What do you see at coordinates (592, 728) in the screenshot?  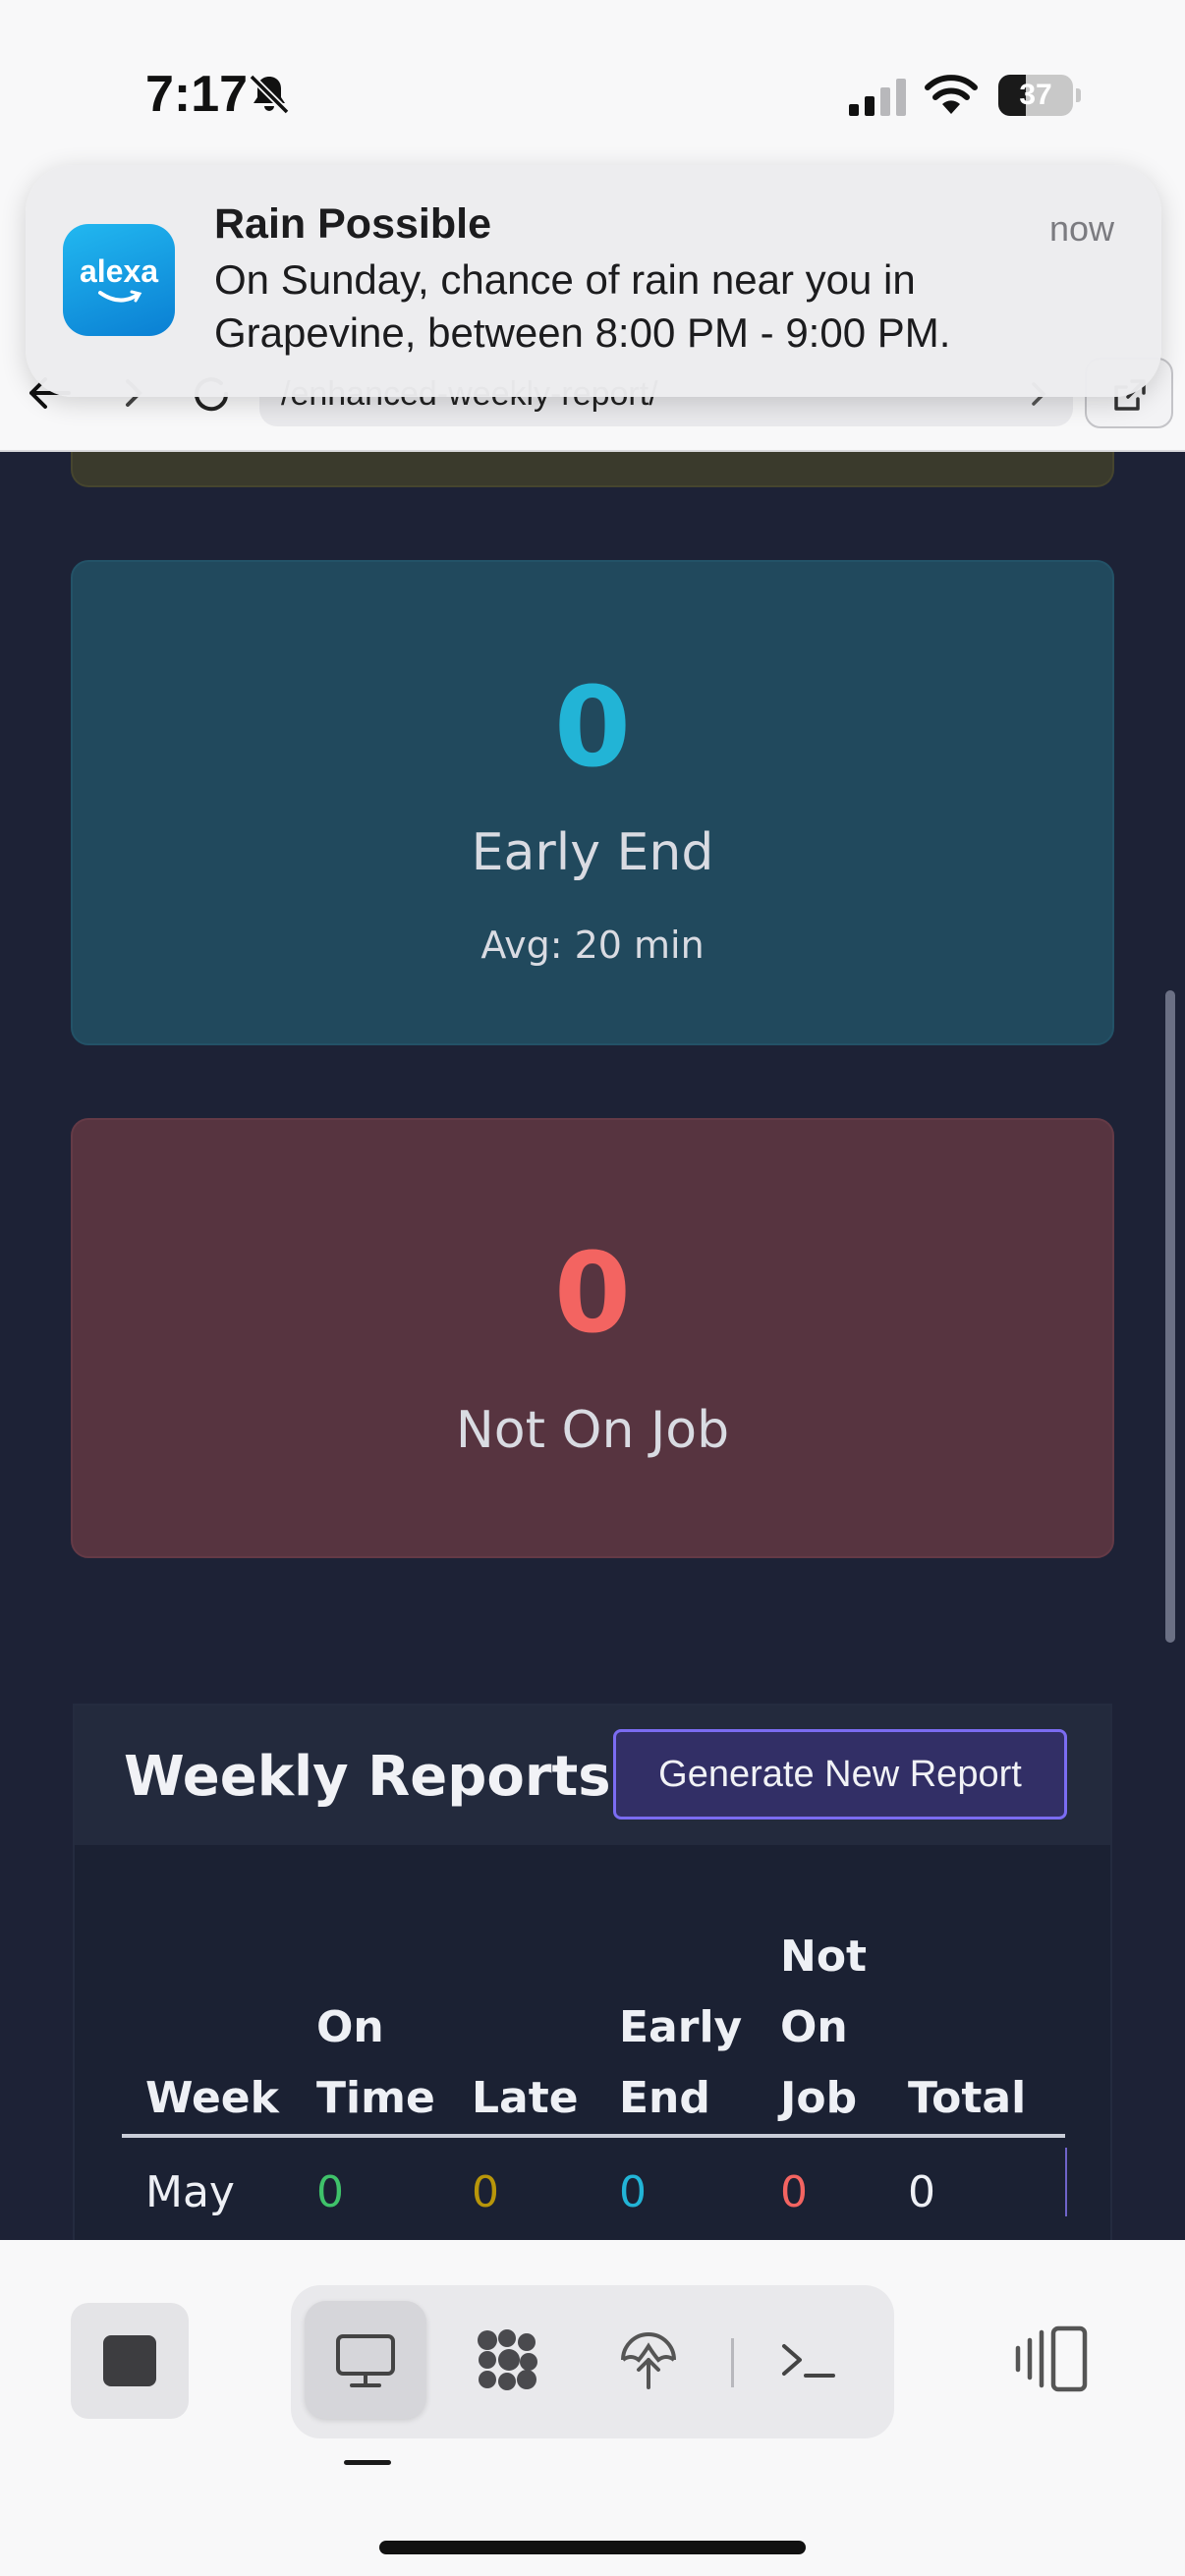 I see `early-end-value: 0` at bounding box center [592, 728].